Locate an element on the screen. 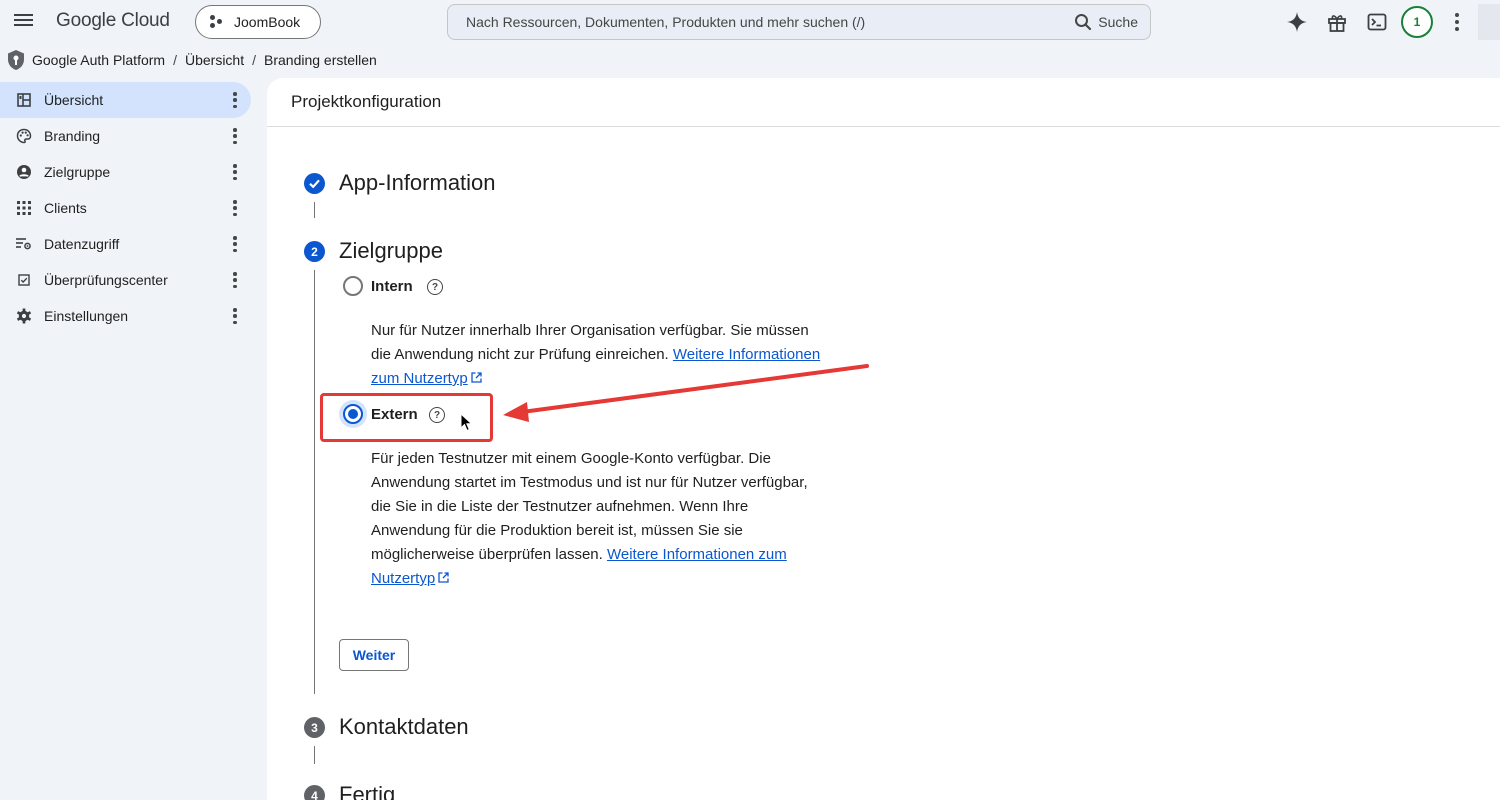  radio-extern is located at coordinates (353, 414).